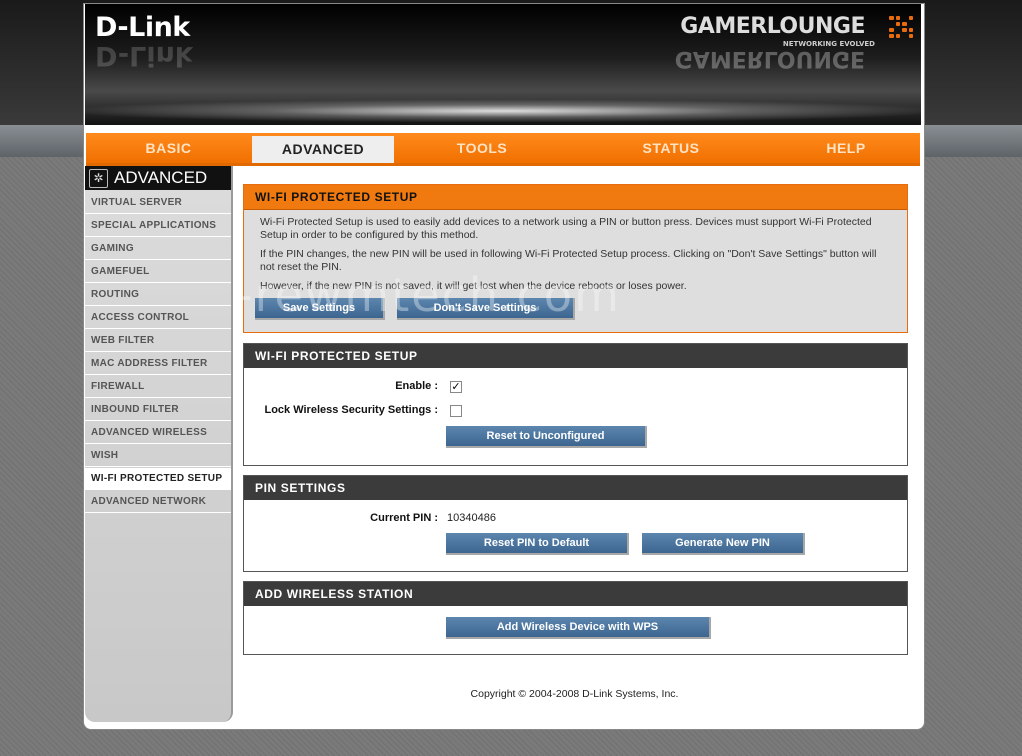 The width and height of the screenshot is (1022, 756). What do you see at coordinates (158, 295) in the screenshot?
I see `sidebar-item-routing: ROUTING` at bounding box center [158, 295].